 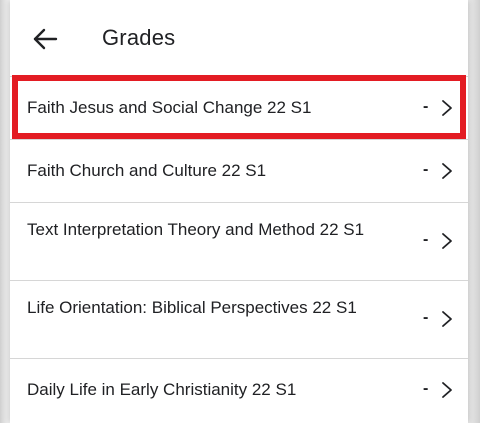 I want to click on course-row: Daily Life in Early Christianity 22 S1 -, so click(x=239, y=389).